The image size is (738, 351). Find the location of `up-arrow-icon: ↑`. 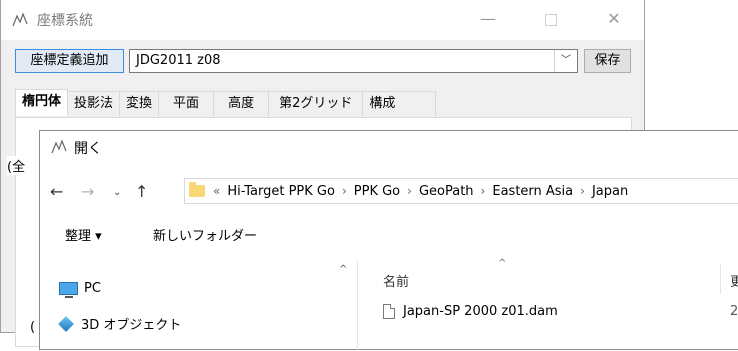

up-arrow-icon: ↑ is located at coordinates (141, 191).